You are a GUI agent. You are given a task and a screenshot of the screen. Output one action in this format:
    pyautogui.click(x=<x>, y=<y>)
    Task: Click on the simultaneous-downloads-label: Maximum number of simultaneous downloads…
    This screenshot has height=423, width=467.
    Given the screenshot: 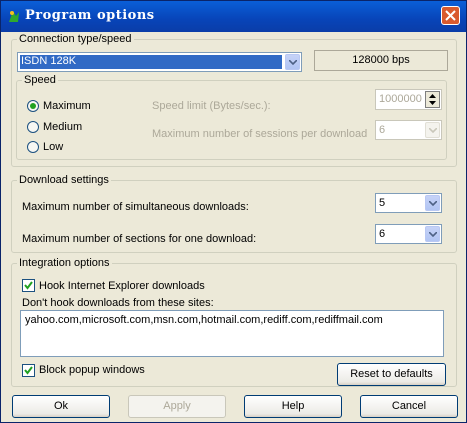 What is the action you would take?
    pyautogui.click(x=135, y=207)
    